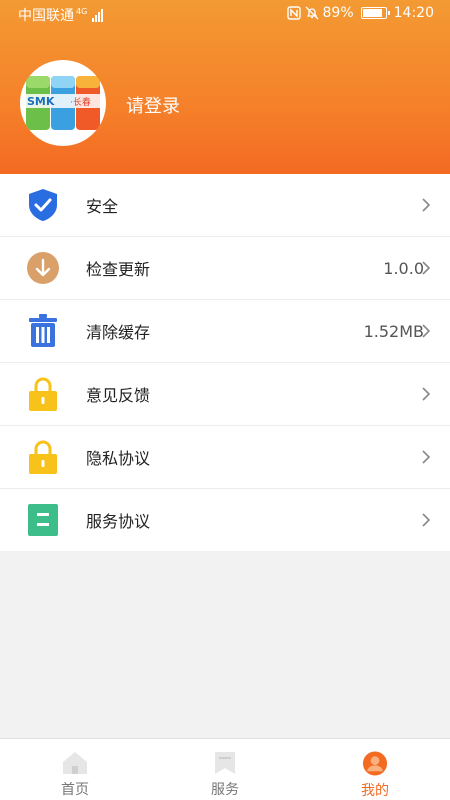 This screenshot has width=450, height=800. I want to click on avatar: SMK ·长春, so click(63, 103).